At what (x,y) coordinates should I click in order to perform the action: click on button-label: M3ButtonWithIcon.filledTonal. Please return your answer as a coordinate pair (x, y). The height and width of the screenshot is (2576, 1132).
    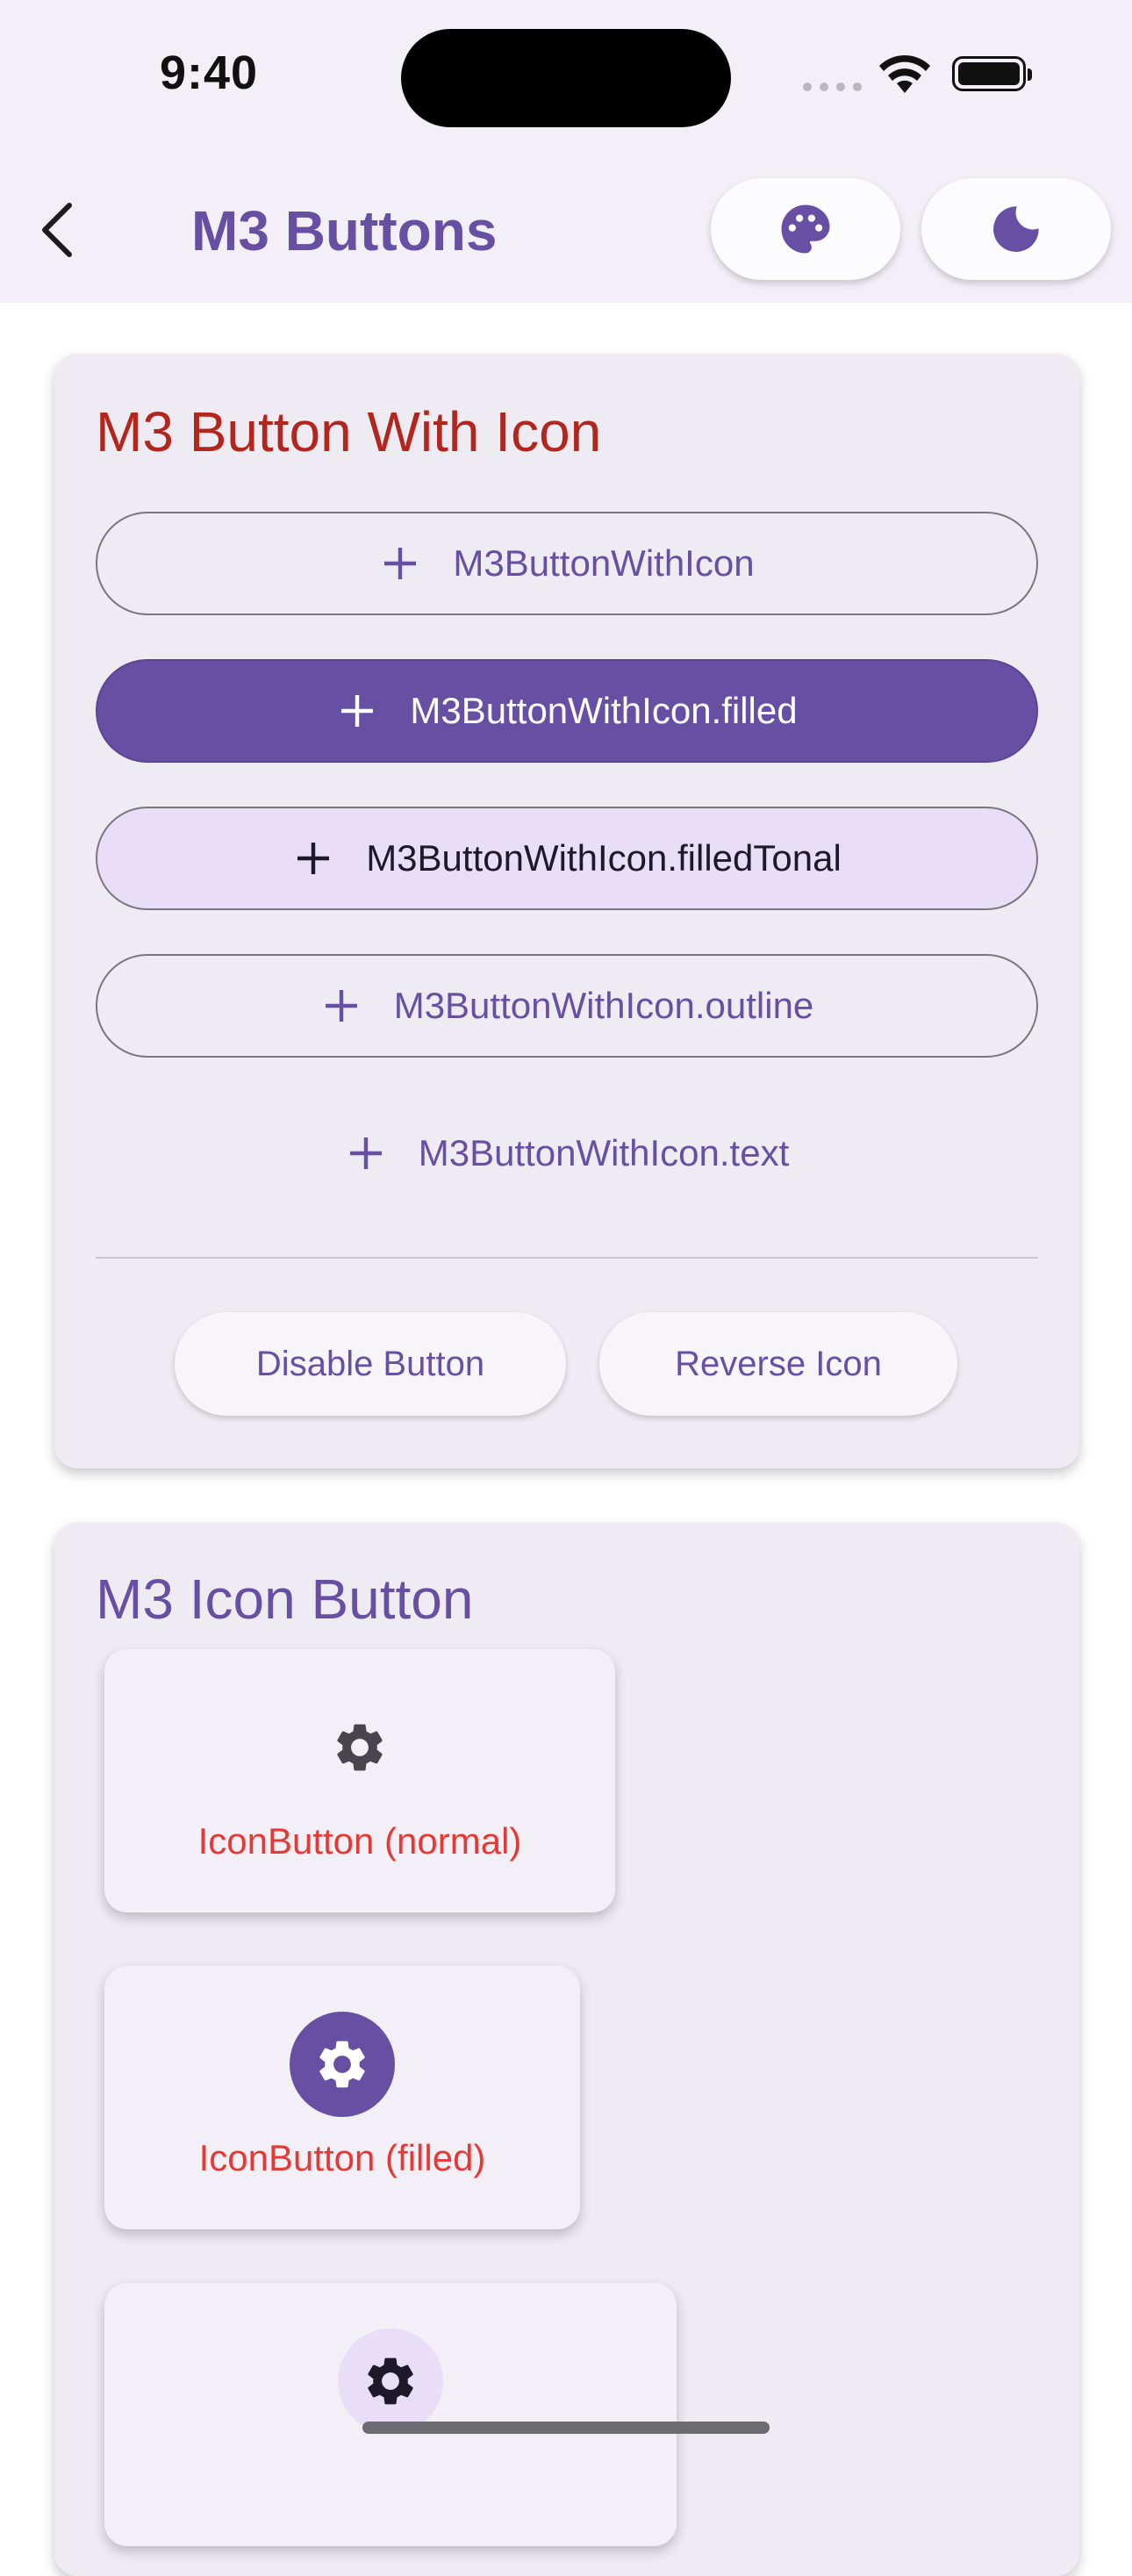
    Looking at the image, I should click on (604, 858).